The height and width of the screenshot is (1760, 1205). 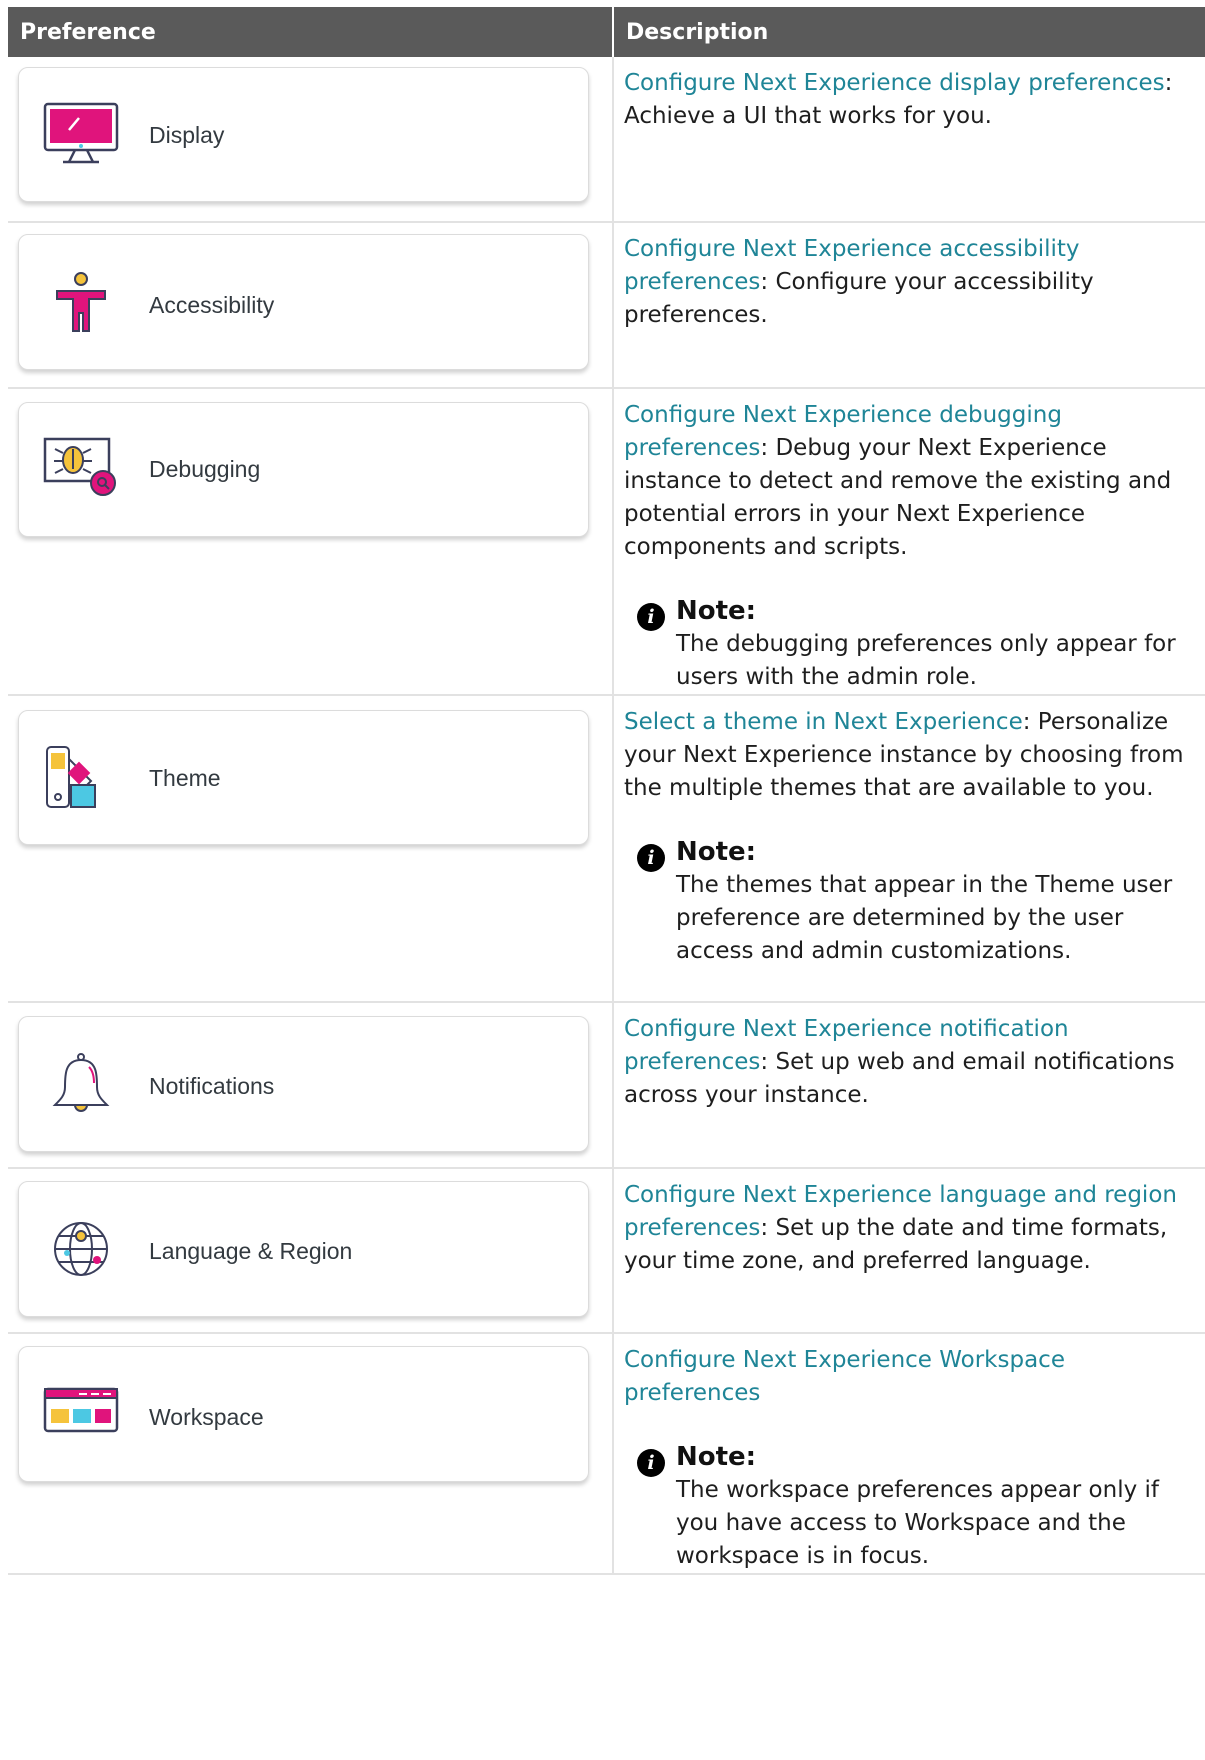 What do you see at coordinates (311, 849) in the screenshot?
I see `preference-cell: Theme` at bounding box center [311, 849].